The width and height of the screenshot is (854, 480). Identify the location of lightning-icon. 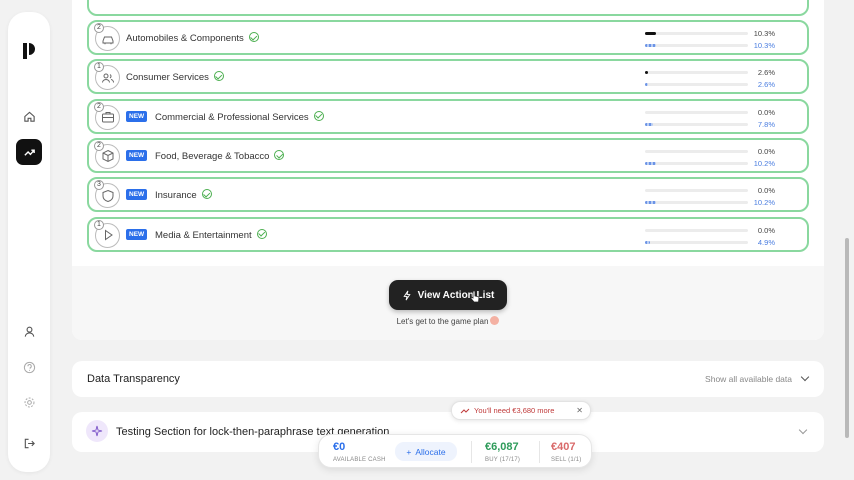
(407, 295).